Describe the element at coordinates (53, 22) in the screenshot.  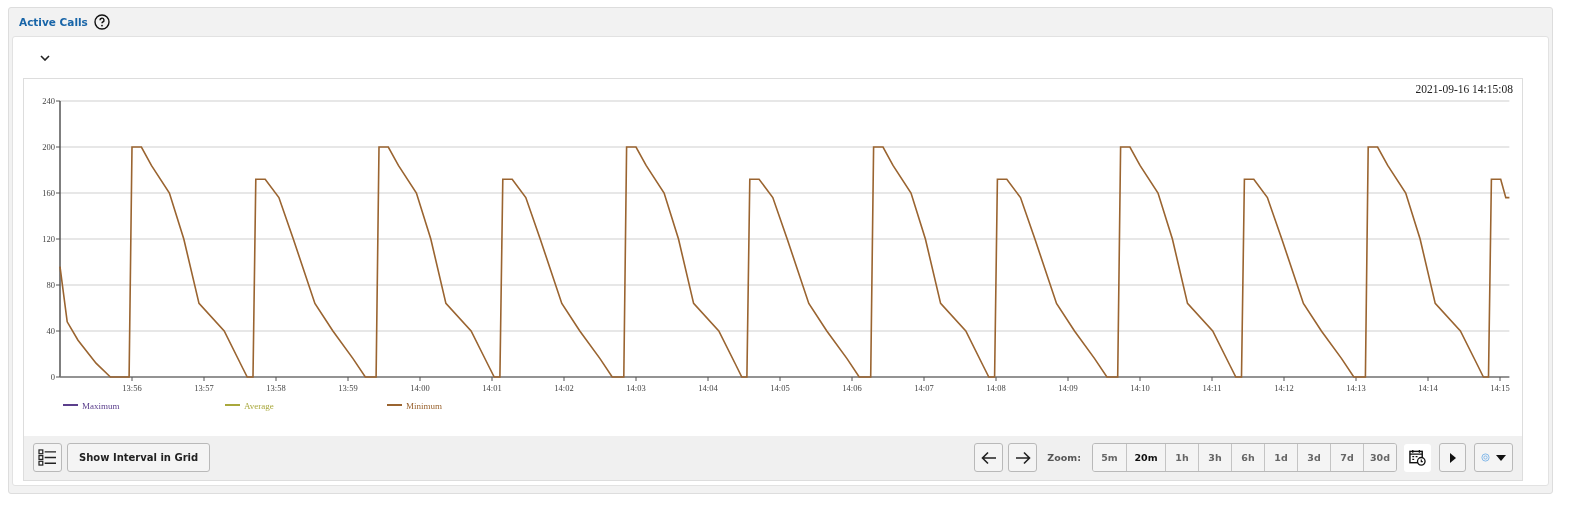
I see `panel-title: Active Calls` at that location.